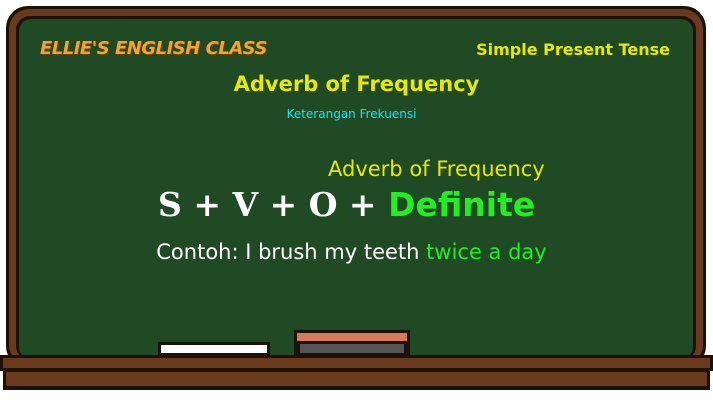 The height and width of the screenshot is (400, 713). I want to click on formula-base: S + V + O +, so click(273, 204).